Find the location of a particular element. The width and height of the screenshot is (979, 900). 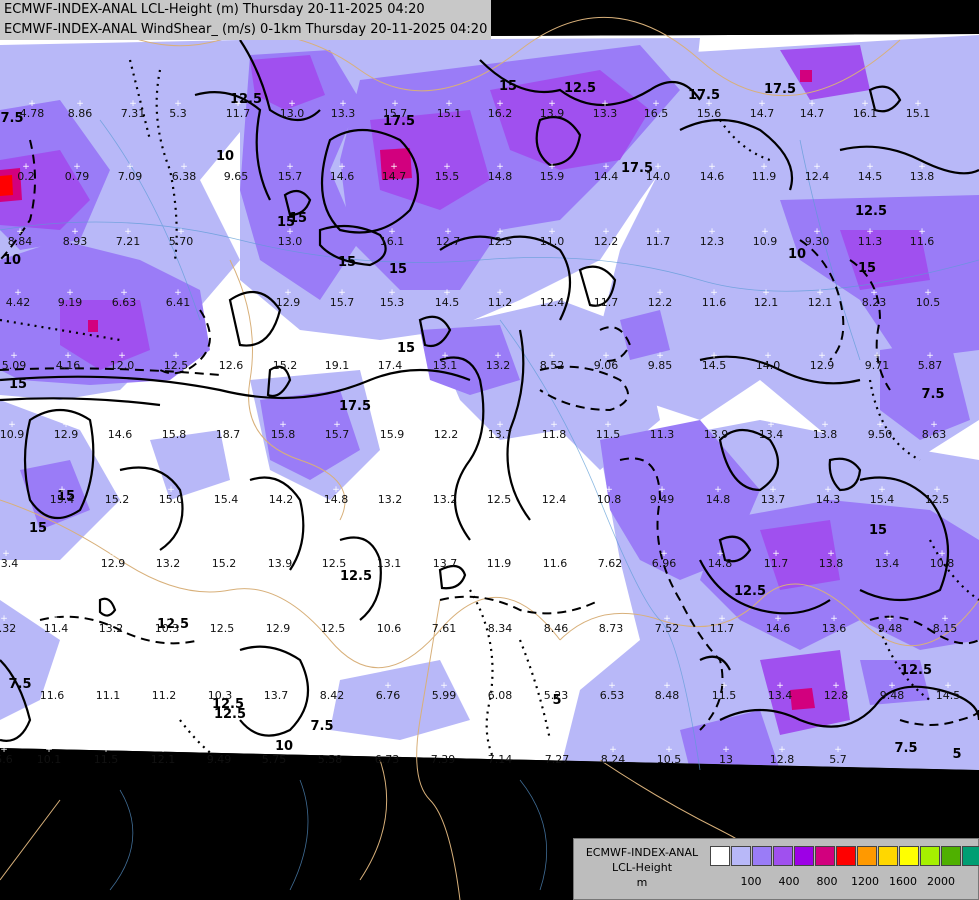

contour-label: 5 is located at coordinates (956, 754).